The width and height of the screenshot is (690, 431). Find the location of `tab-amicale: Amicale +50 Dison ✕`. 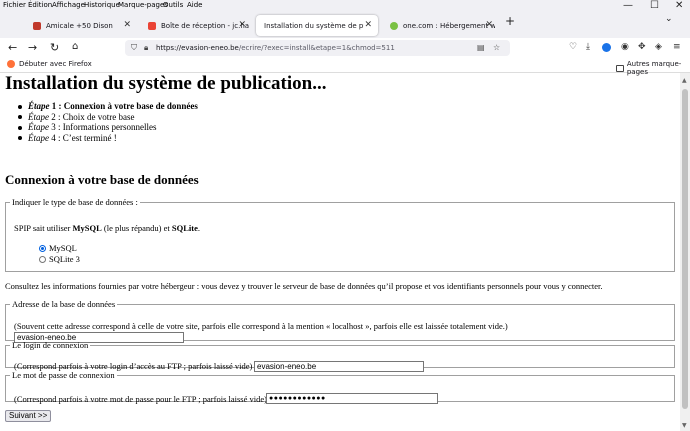

tab-amicale: Amicale +50 Dison ✕ is located at coordinates (81, 25).